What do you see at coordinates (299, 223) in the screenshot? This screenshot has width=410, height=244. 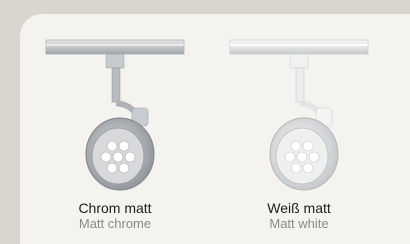 I see `finish-name-en: Matt white` at bounding box center [299, 223].